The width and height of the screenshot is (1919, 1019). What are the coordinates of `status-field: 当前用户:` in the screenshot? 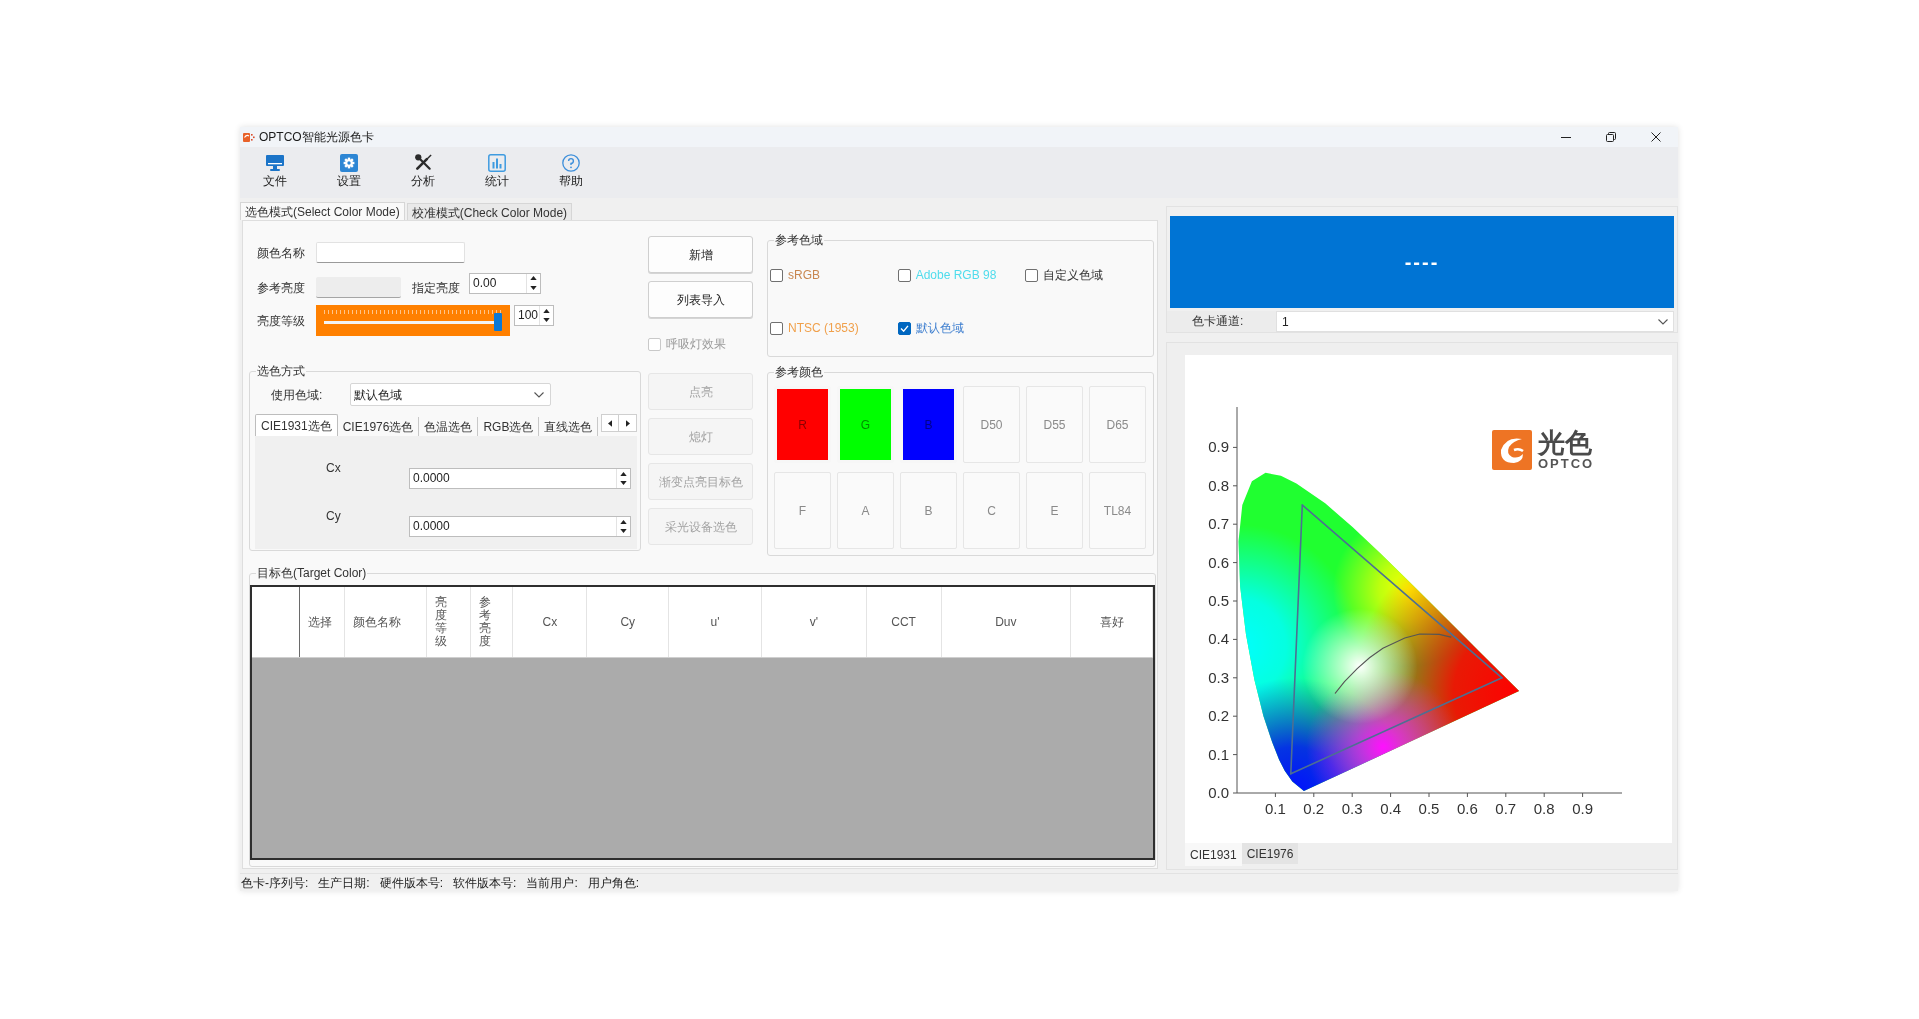 It's located at (552, 882).